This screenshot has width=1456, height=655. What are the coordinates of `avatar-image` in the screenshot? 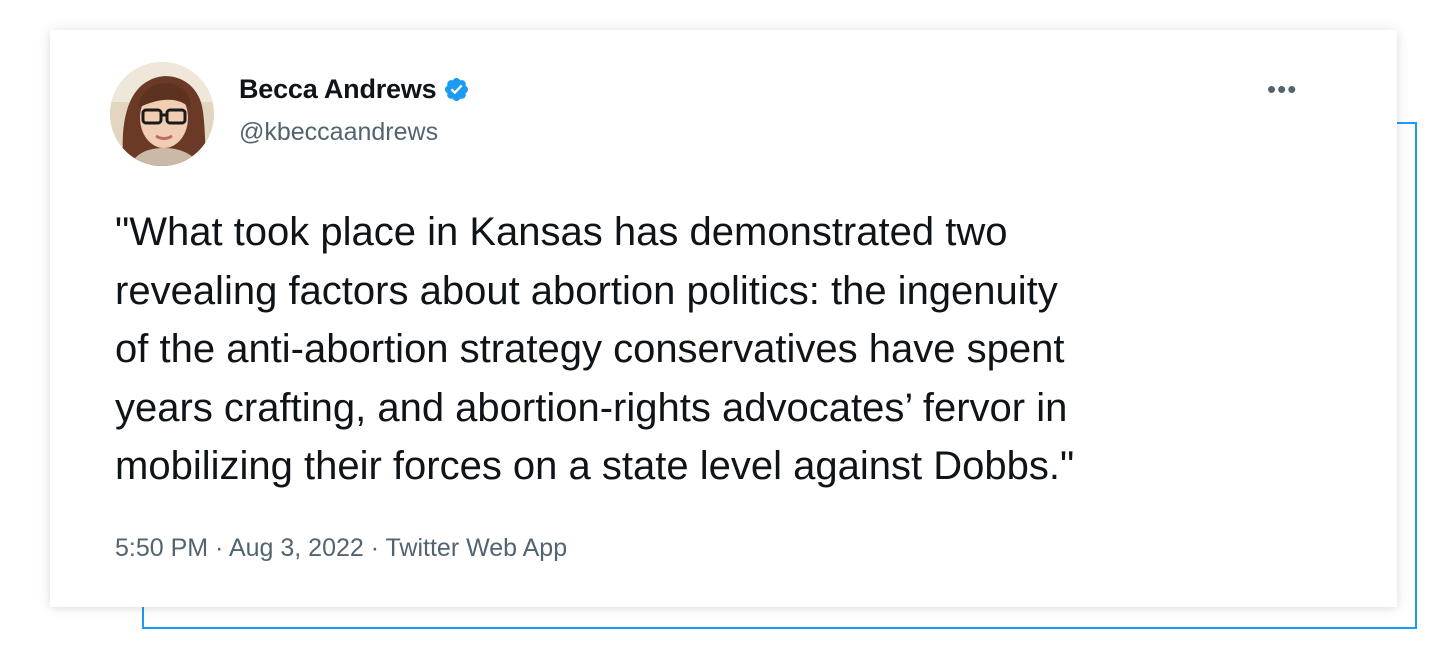 It's located at (162, 114).